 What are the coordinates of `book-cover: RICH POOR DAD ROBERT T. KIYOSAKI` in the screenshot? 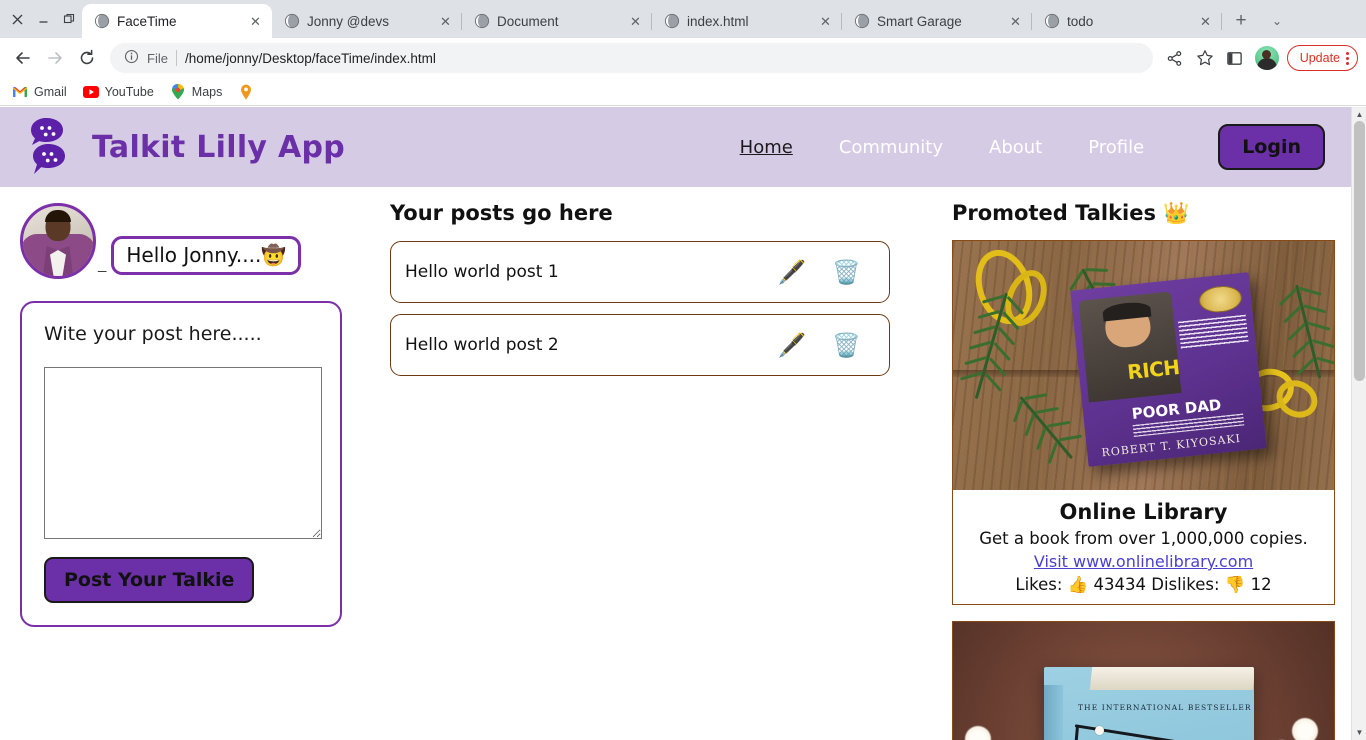 It's located at (1168, 369).